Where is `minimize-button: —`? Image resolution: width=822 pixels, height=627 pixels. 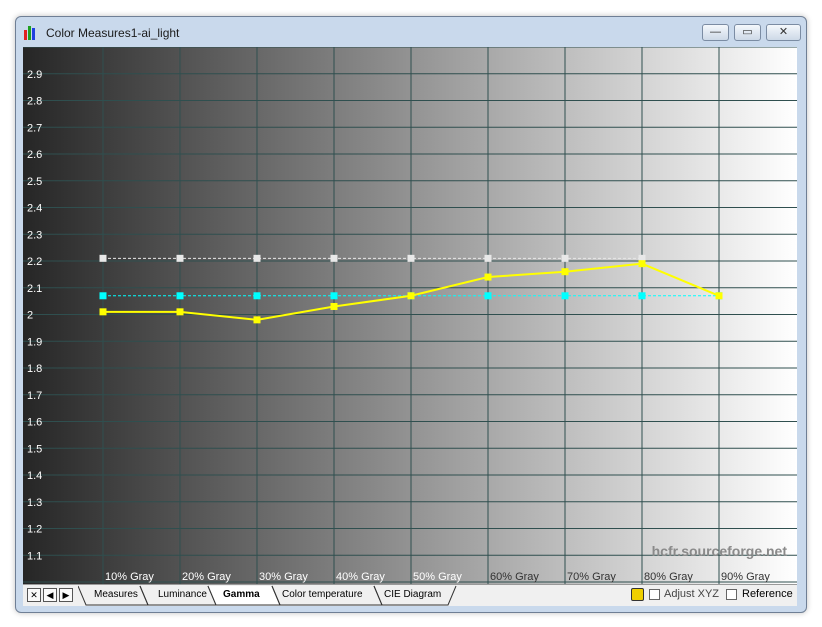 minimize-button: — is located at coordinates (715, 32).